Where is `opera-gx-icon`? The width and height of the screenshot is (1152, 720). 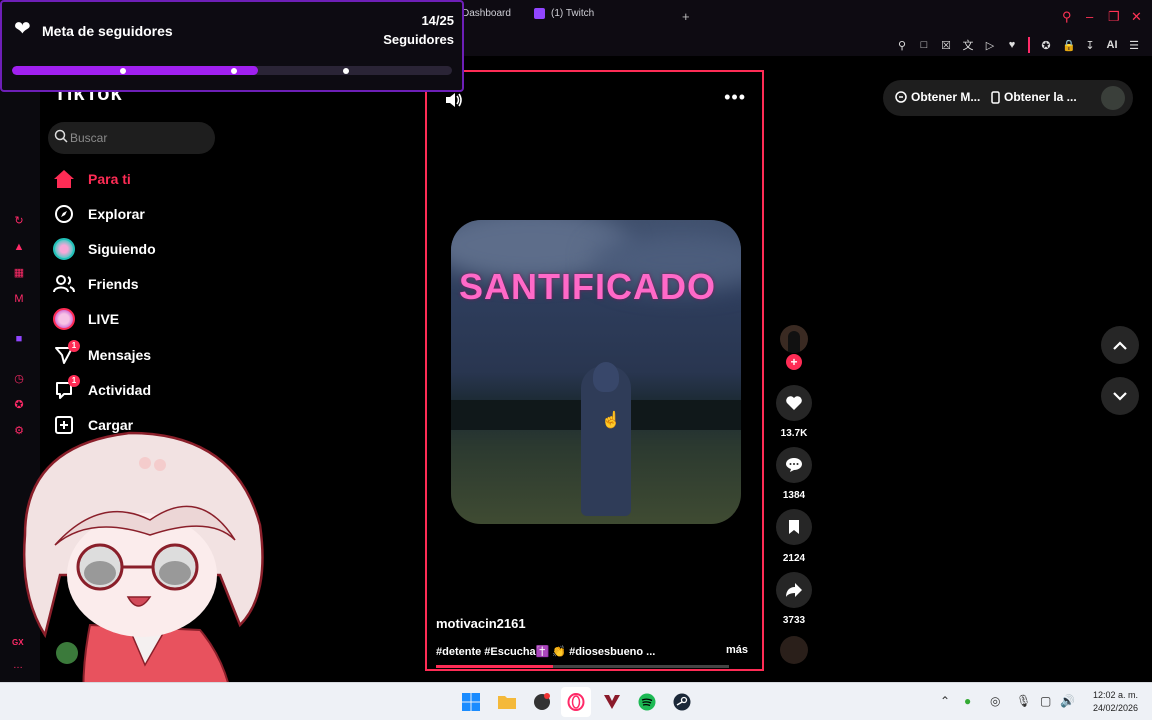
opera-gx-icon is located at coordinates (576, 702).